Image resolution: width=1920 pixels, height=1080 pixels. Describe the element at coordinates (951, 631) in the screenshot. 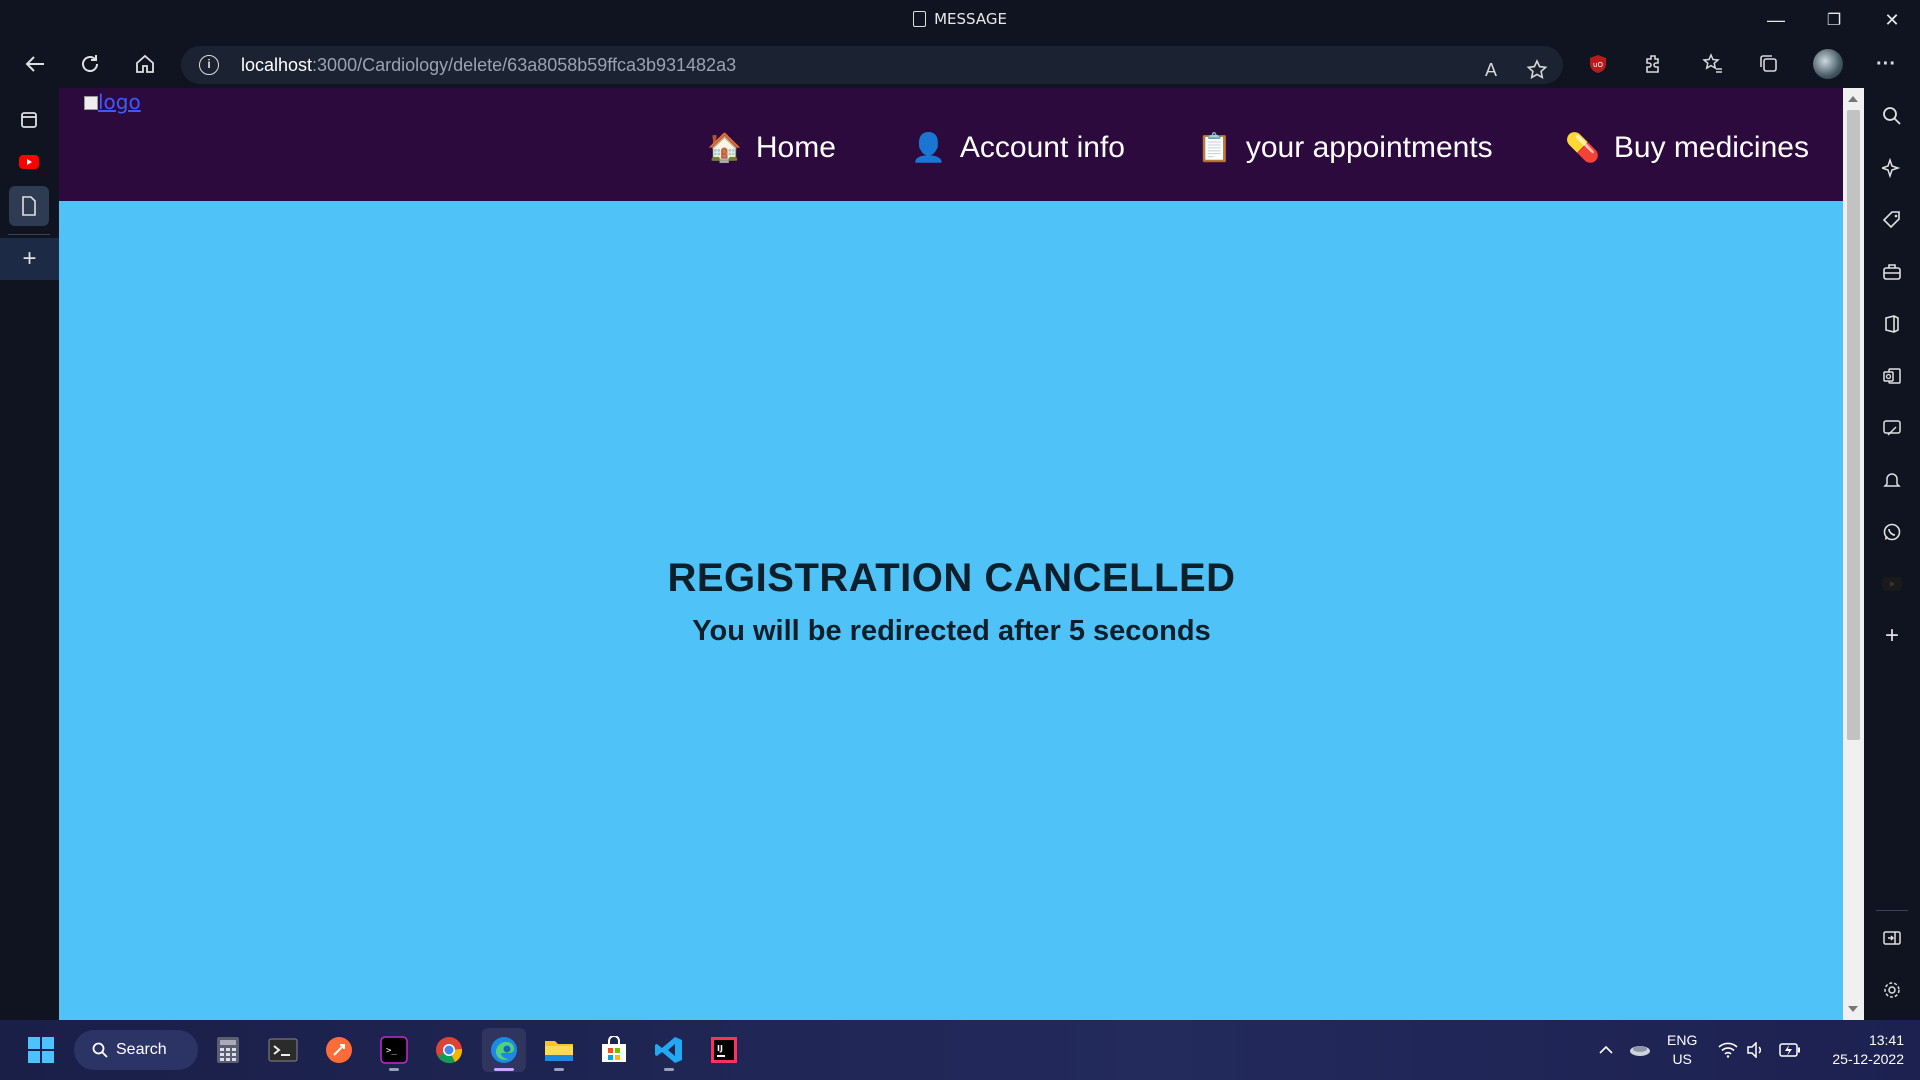

I see `redirect-notice: You will be redirected after 5 seconds` at that location.